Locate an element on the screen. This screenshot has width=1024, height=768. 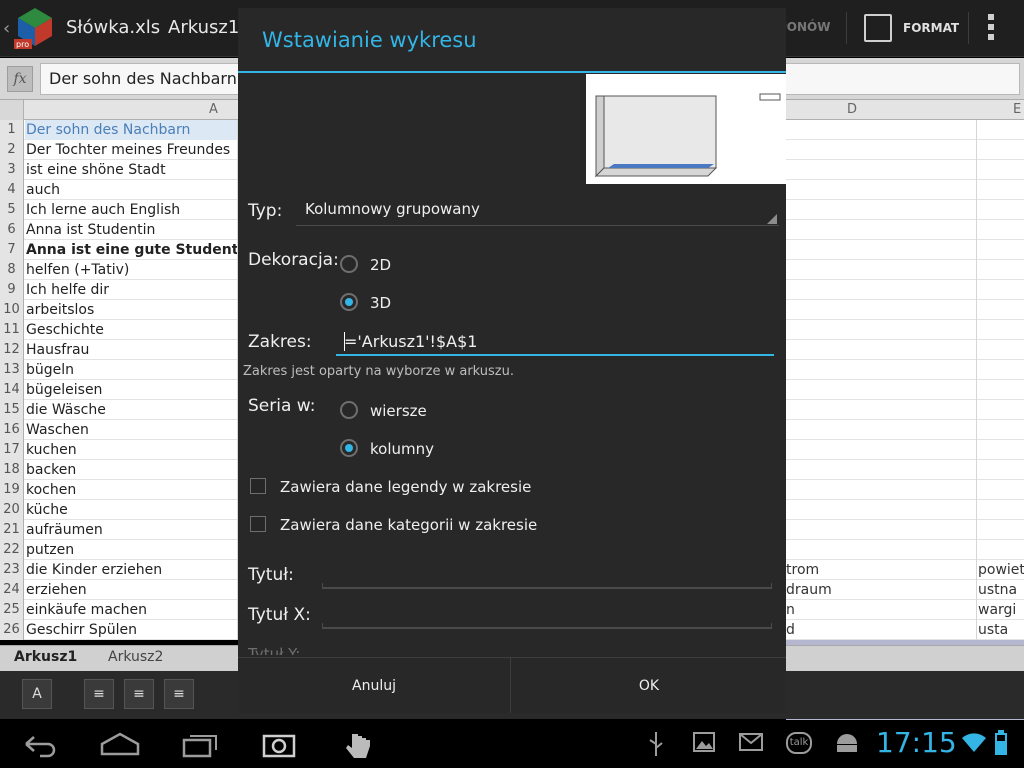
home-icon is located at coordinates (120, 744).